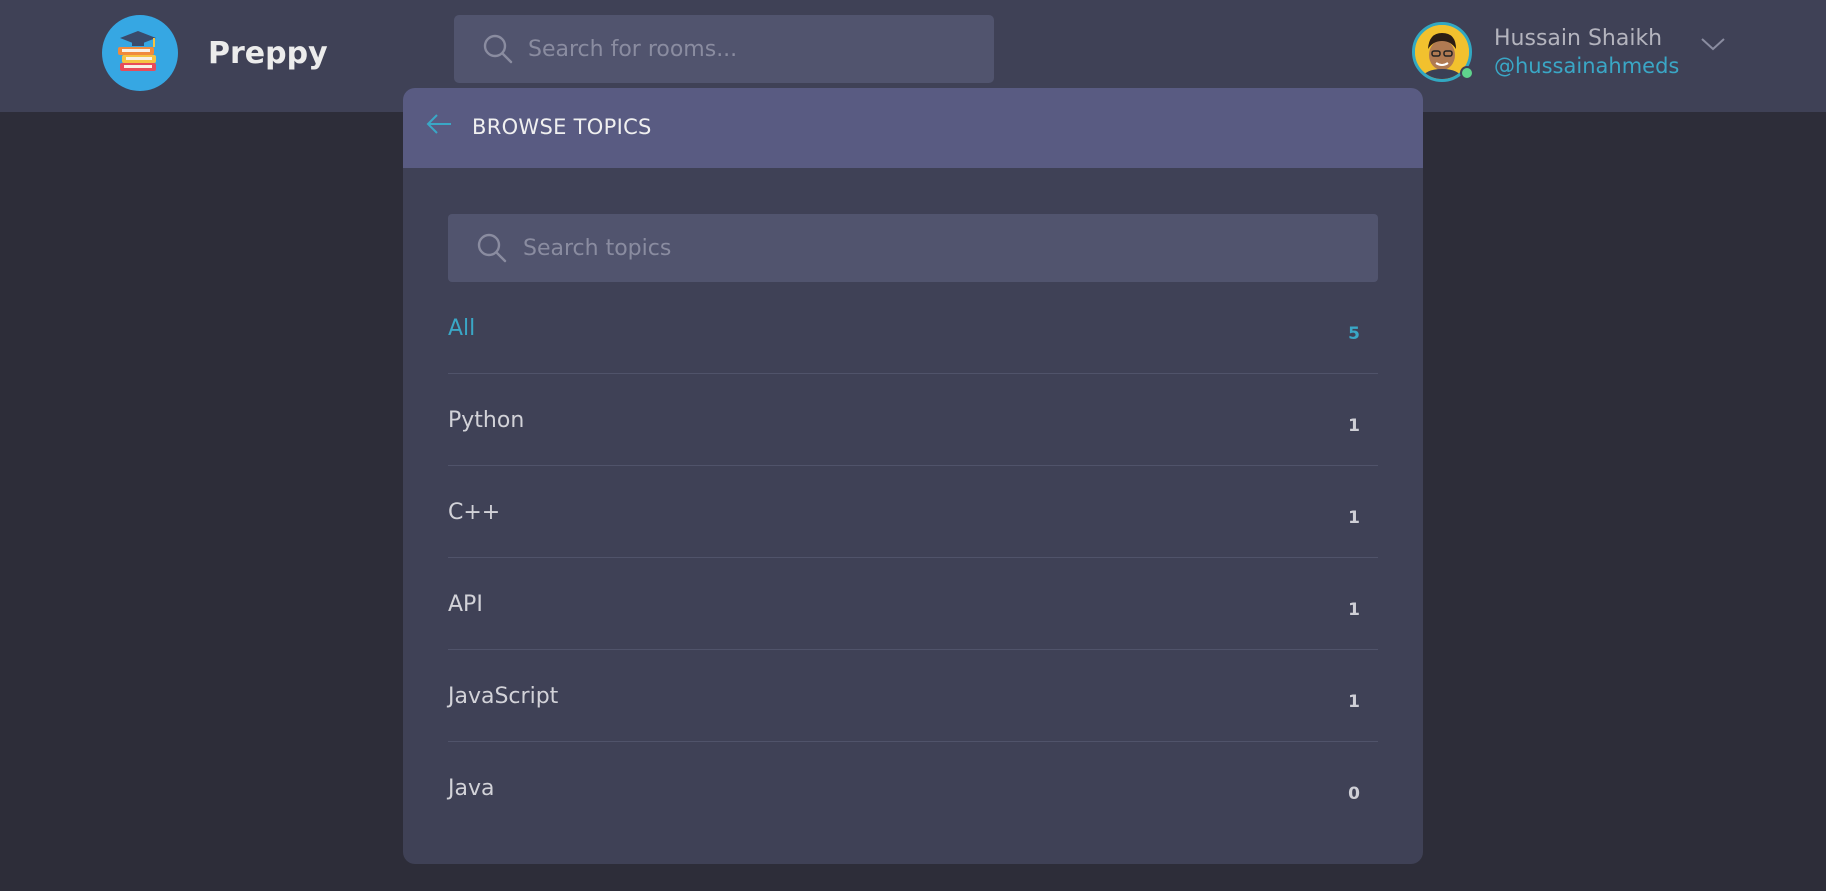  I want to click on online-status-dot, so click(1467, 73).